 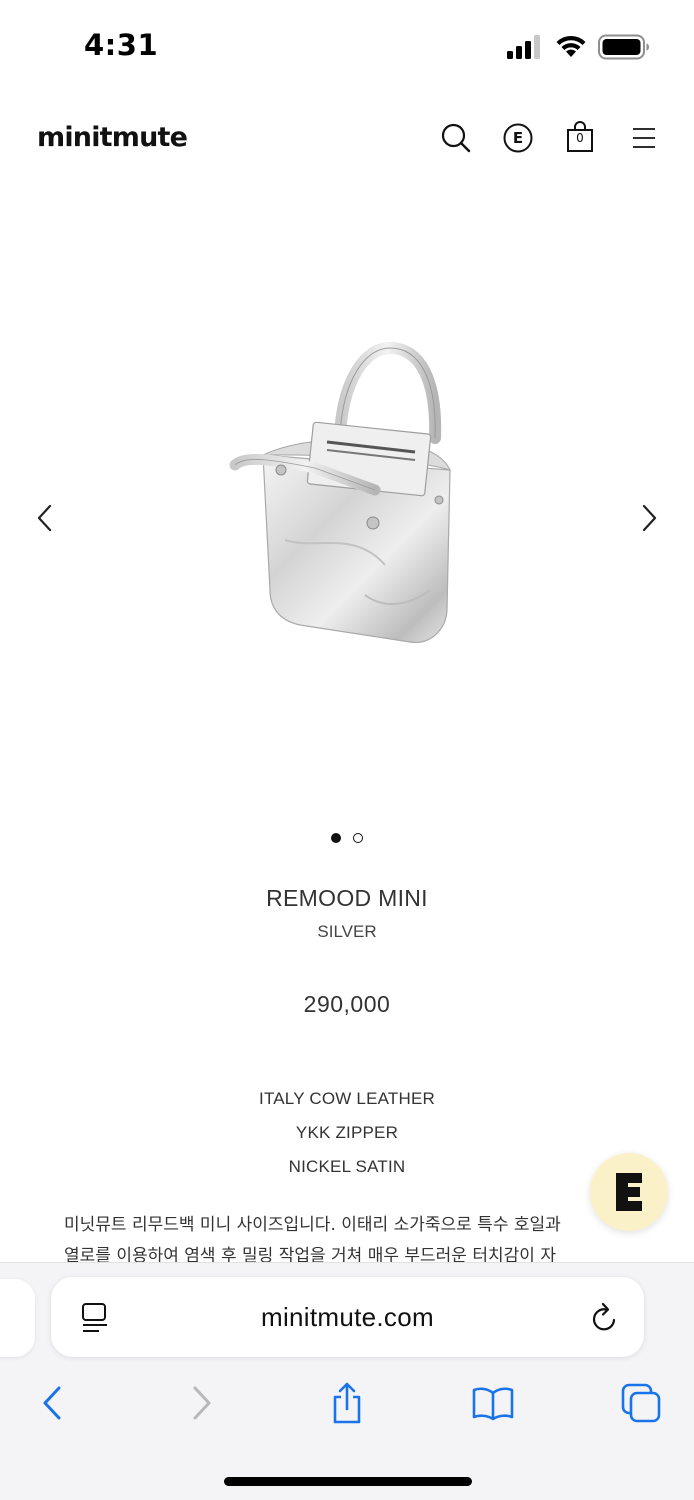 What do you see at coordinates (605, 1318) in the screenshot?
I see `reload-icon` at bounding box center [605, 1318].